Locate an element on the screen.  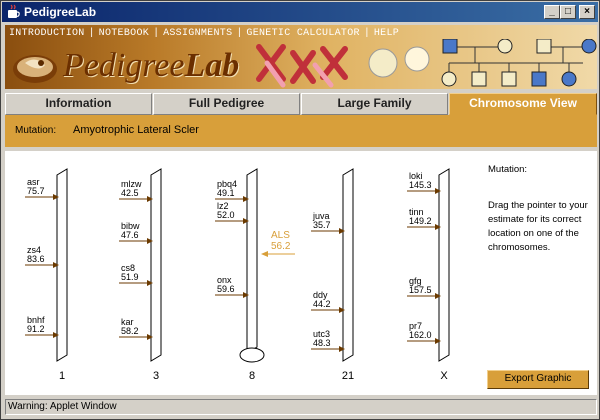
marker-position: 48.3 is located at coordinates (322, 343).